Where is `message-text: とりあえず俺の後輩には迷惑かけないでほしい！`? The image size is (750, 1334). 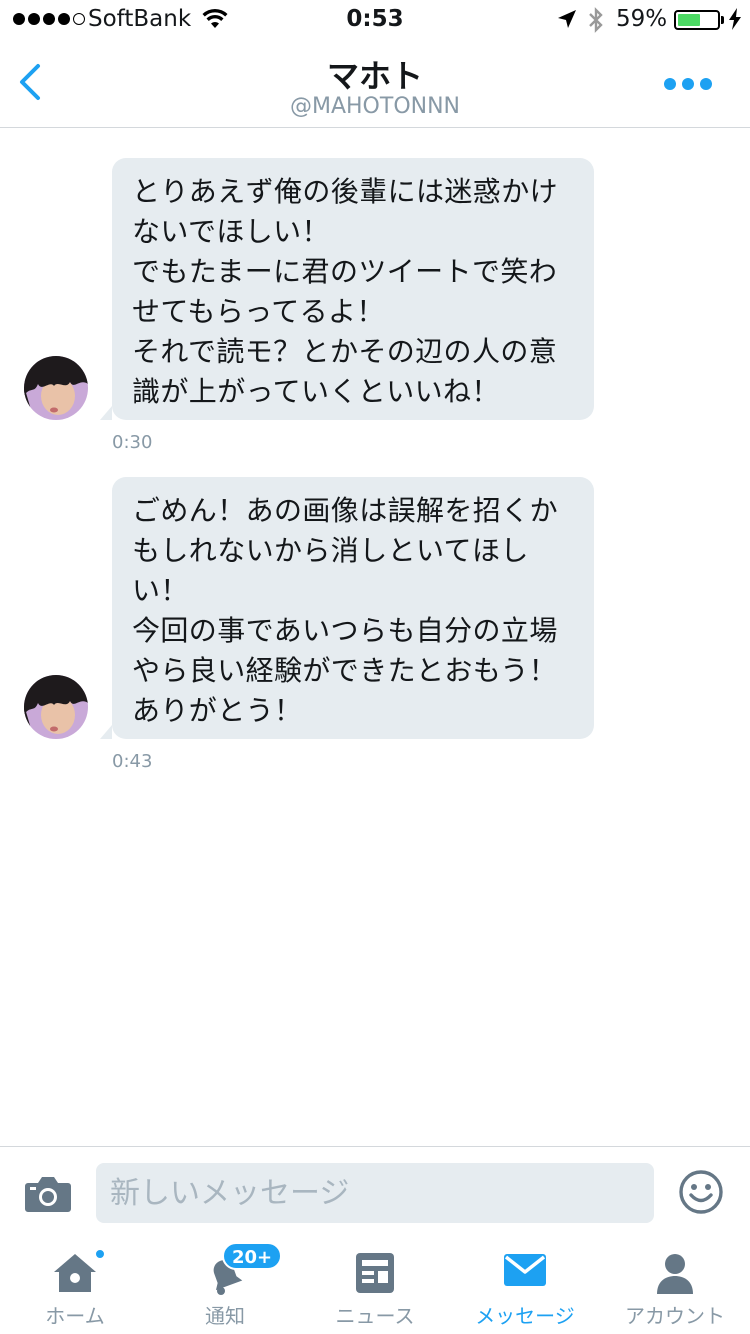 message-text: とりあえず俺の後輩には迷惑かけないでほしい！ is located at coordinates (345, 211).